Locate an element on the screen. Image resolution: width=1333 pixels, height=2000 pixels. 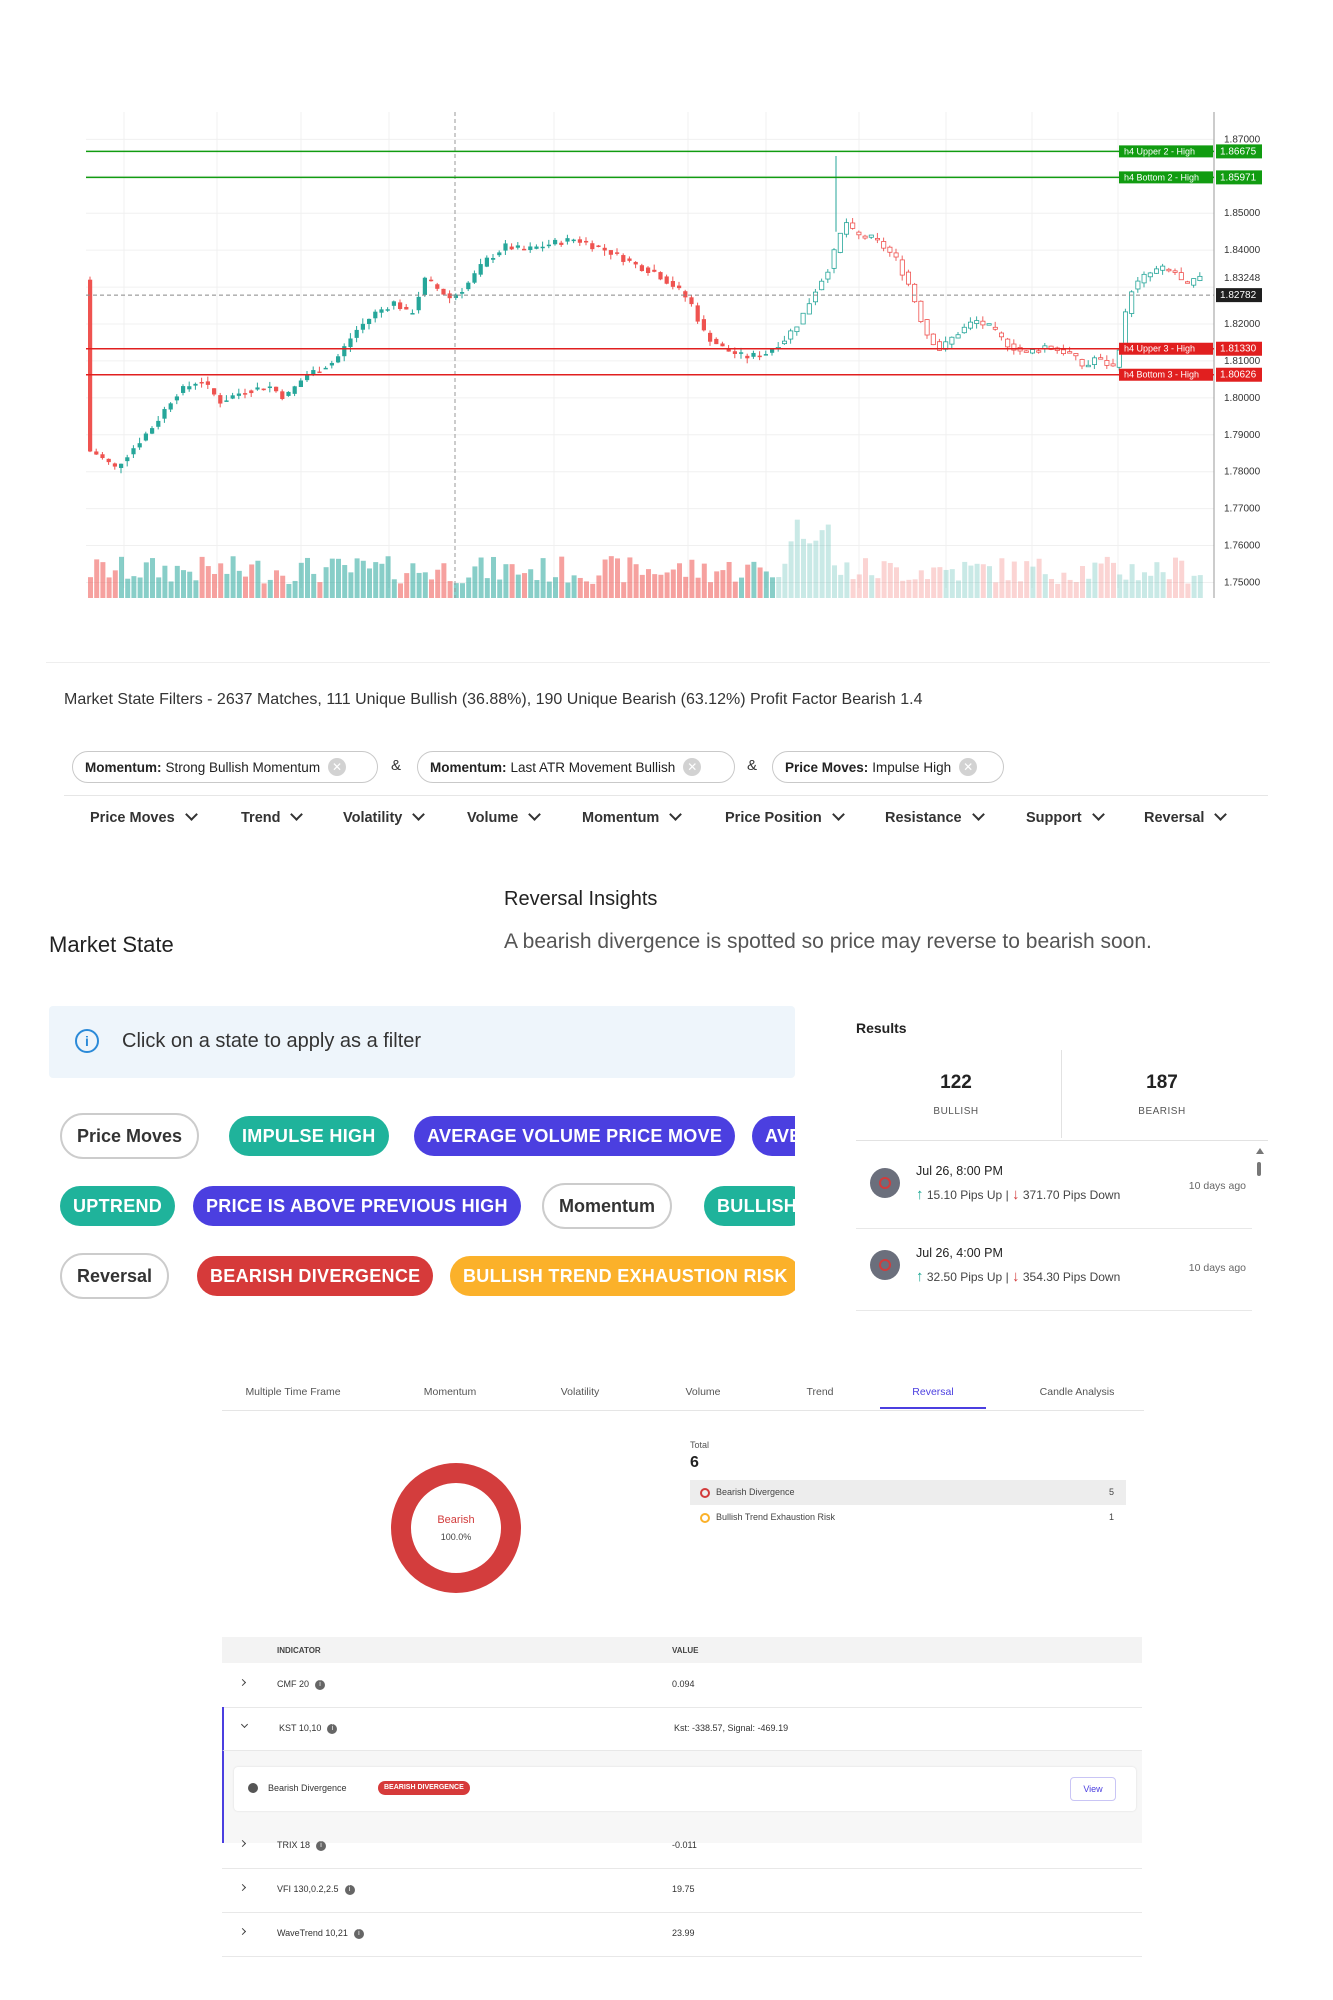
menu-trend: Trend is located at coordinates (272, 817).